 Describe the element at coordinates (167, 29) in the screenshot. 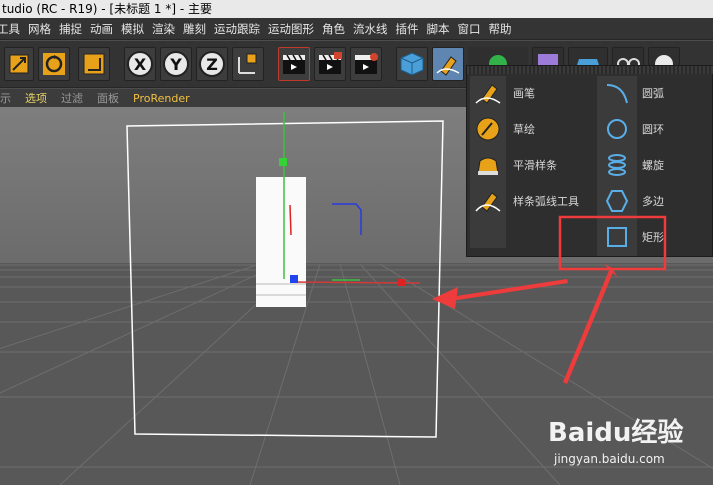

I see `menu-render: 渲染` at that location.